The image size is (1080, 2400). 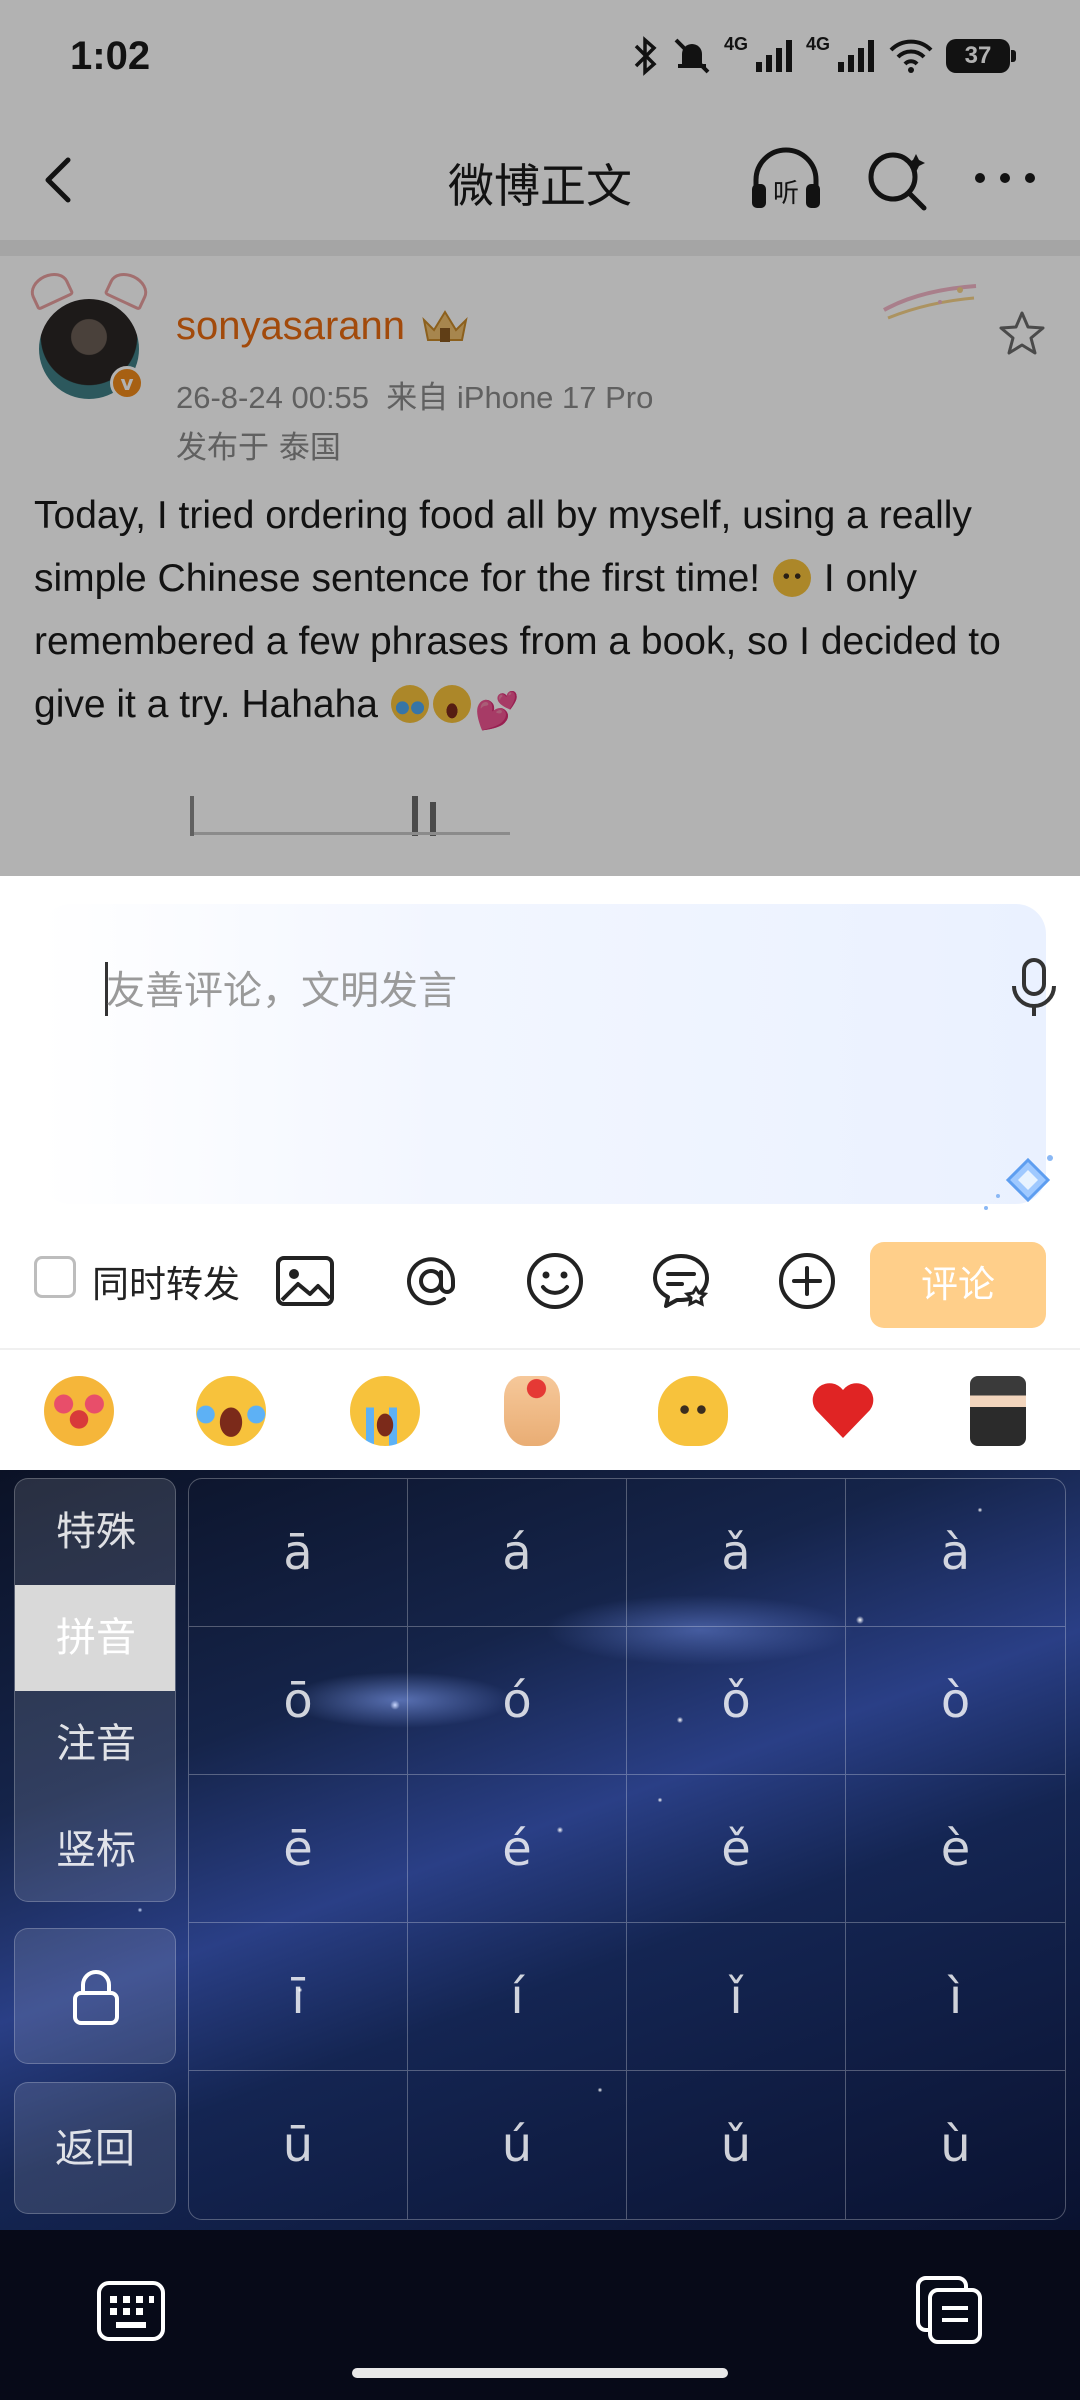 What do you see at coordinates (532, 1411) in the screenshot?
I see `finger-heart-emoji` at bounding box center [532, 1411].